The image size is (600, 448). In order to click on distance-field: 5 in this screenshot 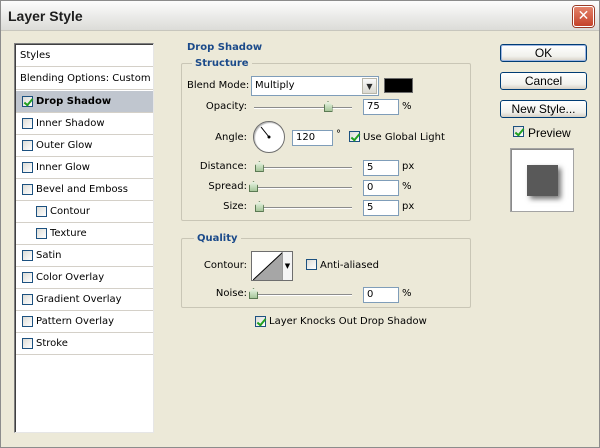, I will do `click(381, 168)`.